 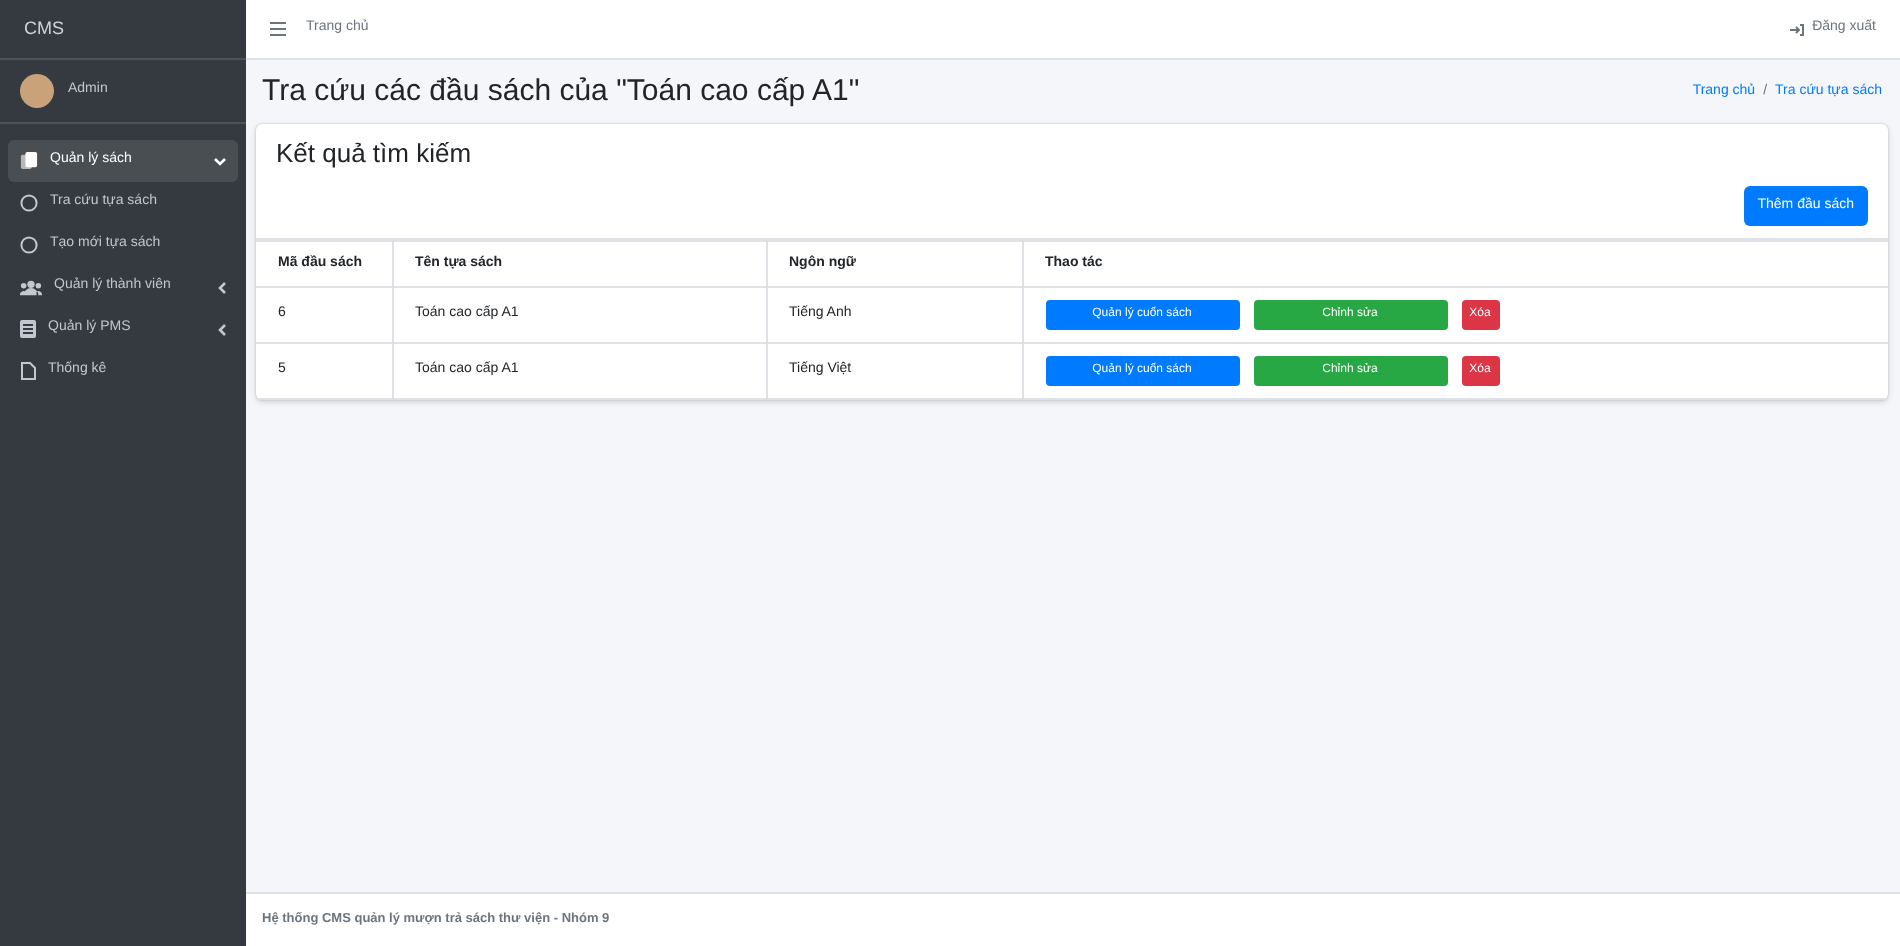 What do you see at coordinates (1797, 29) in the screenshot?
I see `sign-out-icon` at bounding box center [1797, 29].